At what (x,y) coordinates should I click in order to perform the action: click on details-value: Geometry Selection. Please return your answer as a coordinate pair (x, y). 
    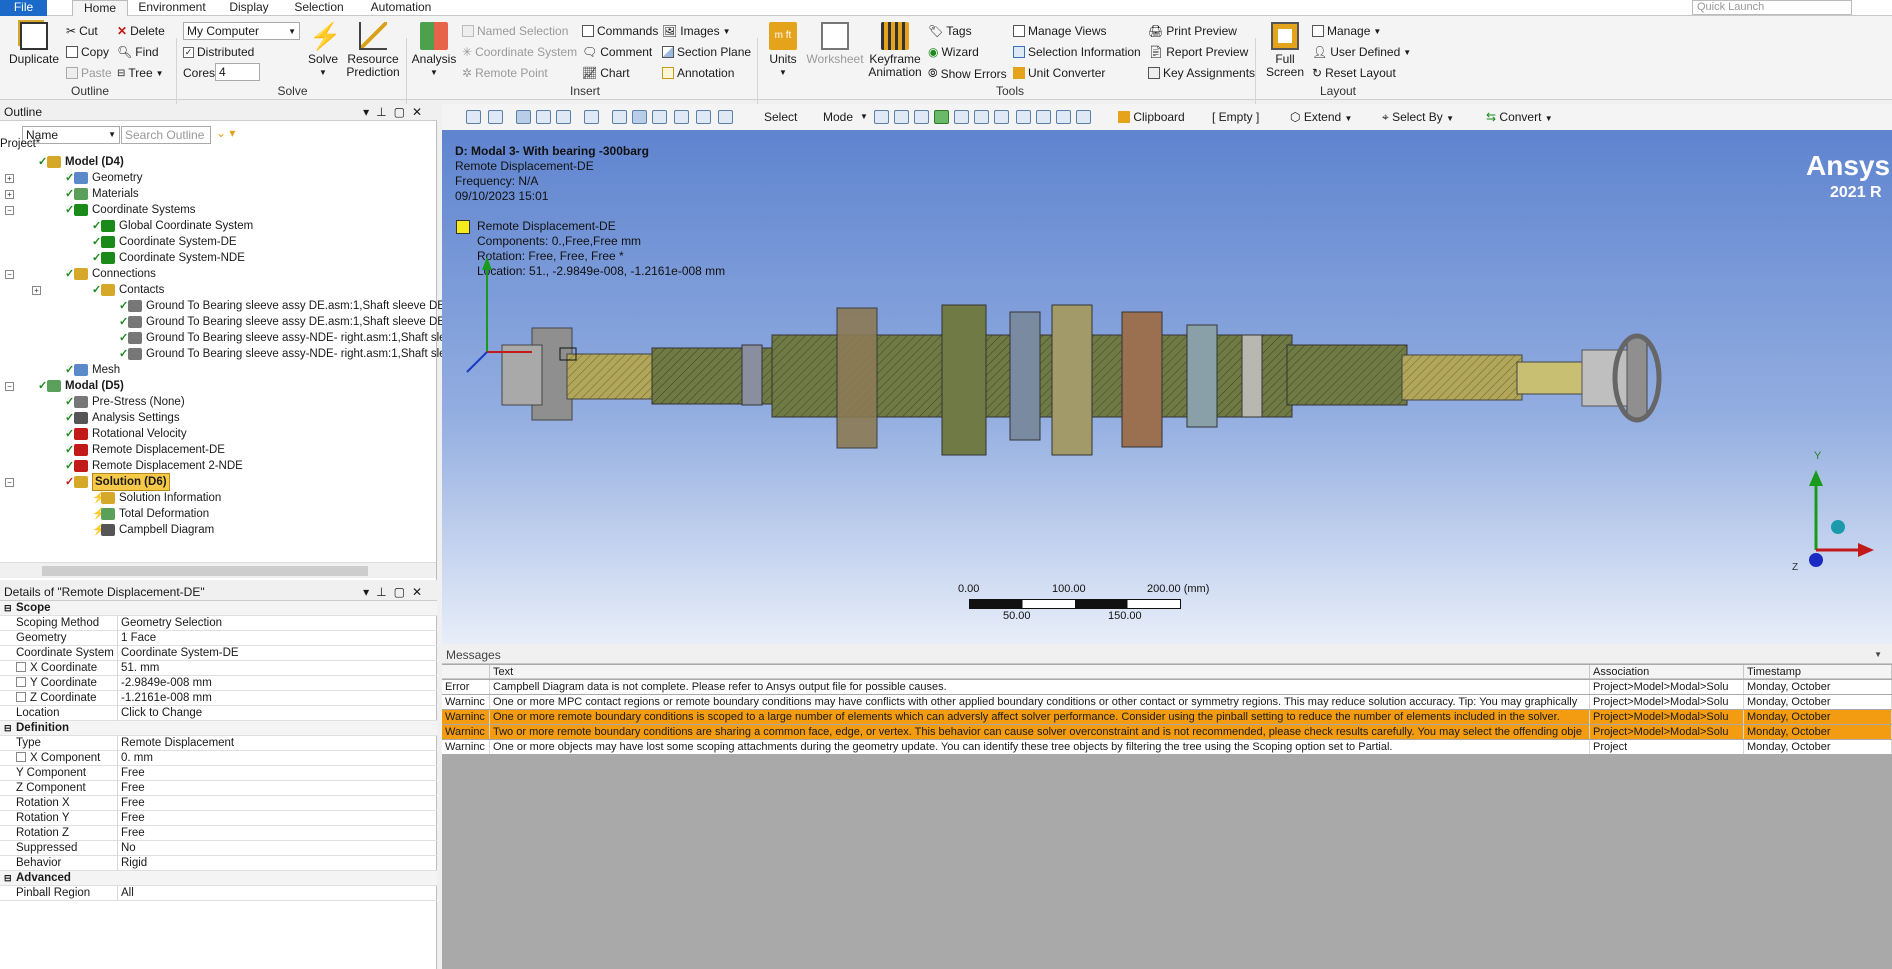
    Looking at the image, I should click on (277, 623).